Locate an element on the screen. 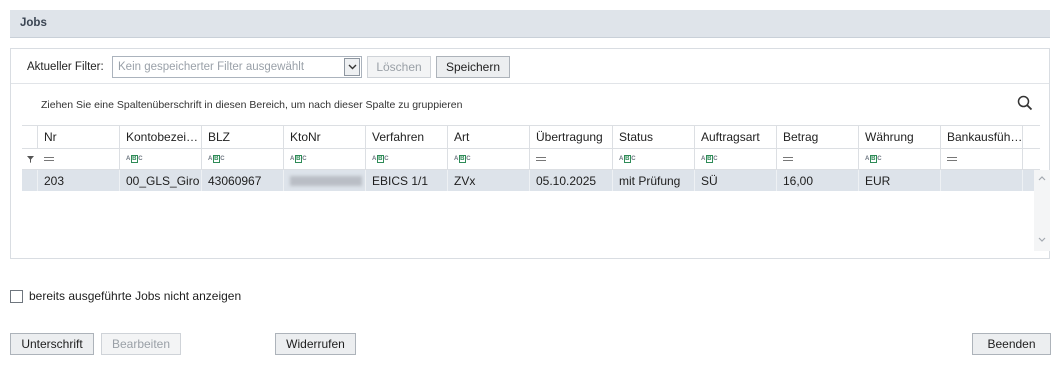 This screenshot has height=389, width=1058. save-filter-button: Speichern is located at coordinates (473, 67).